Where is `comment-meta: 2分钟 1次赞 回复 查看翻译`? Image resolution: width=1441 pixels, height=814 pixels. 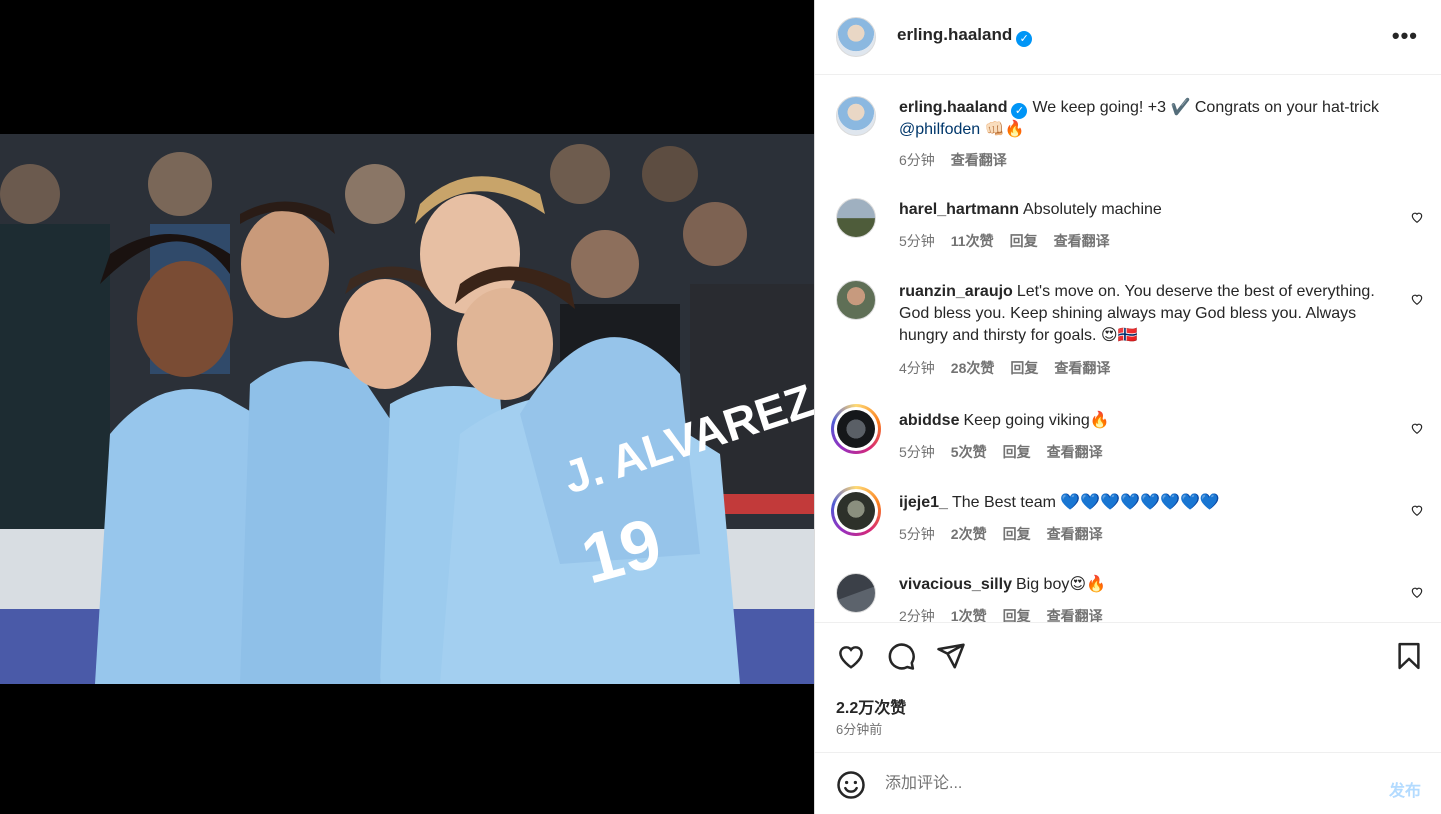
comment-meta: 2分钟 1次赞 回复 查看翻译 is located at coordinates (1009, 614).